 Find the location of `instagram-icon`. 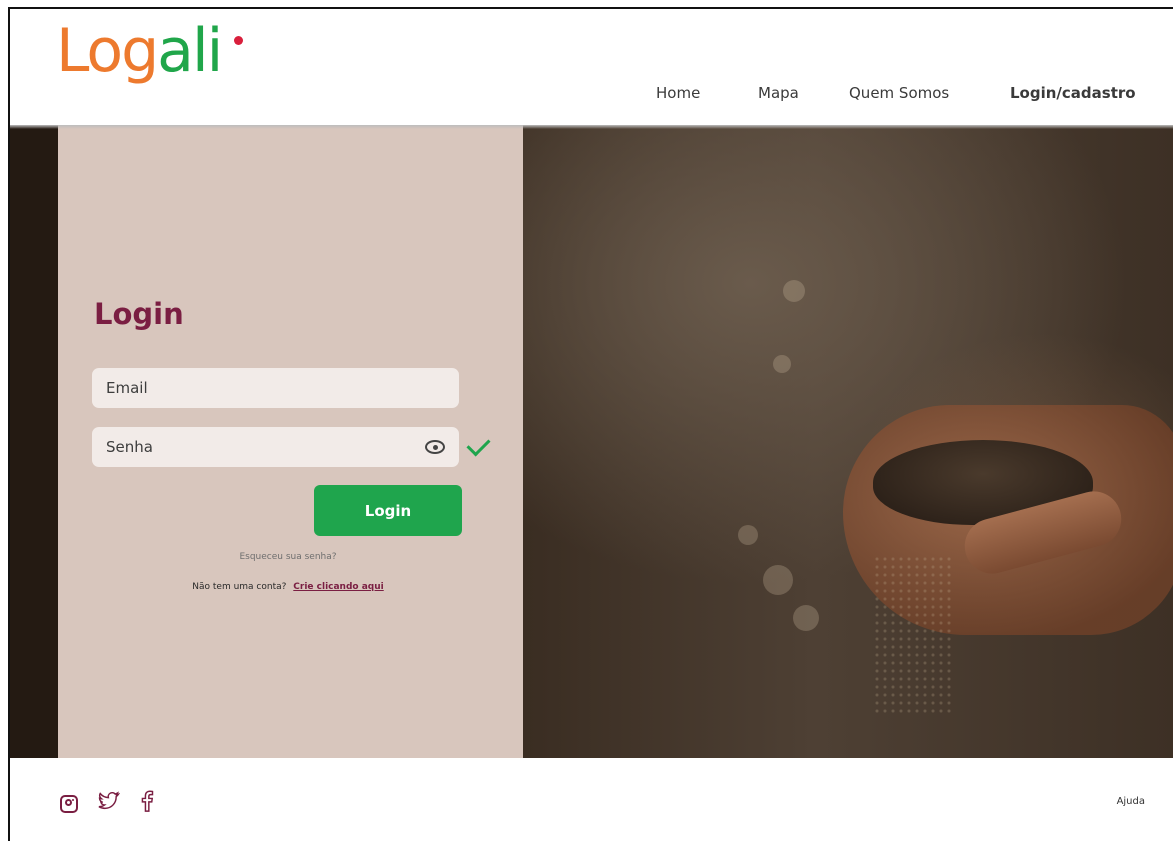

instagram-icon is located at coordinates (69, 803).